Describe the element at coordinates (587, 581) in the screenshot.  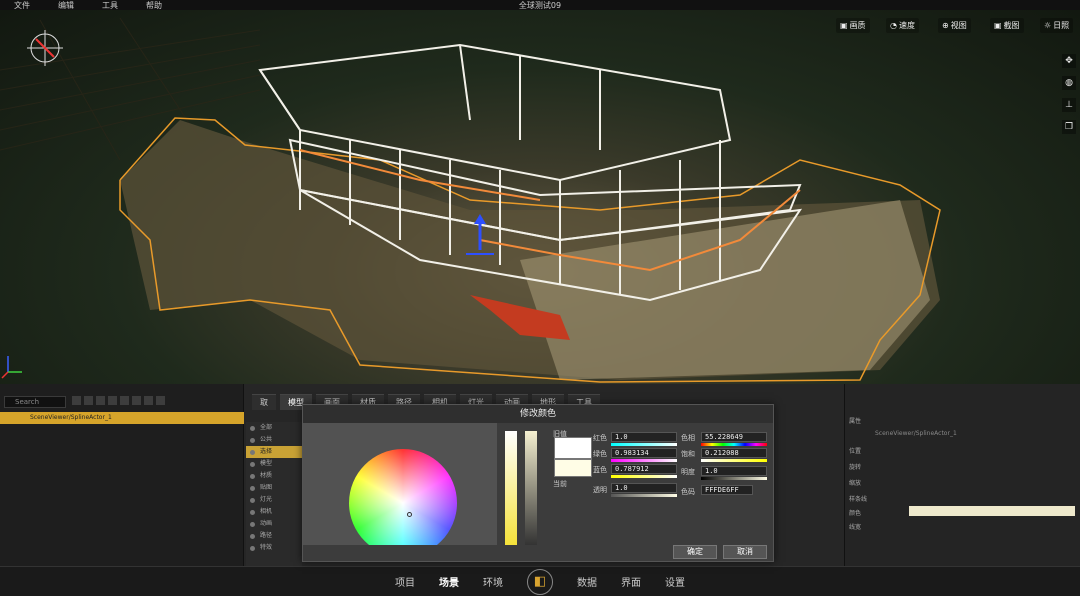
I see `nav-data: 数据` at that location.